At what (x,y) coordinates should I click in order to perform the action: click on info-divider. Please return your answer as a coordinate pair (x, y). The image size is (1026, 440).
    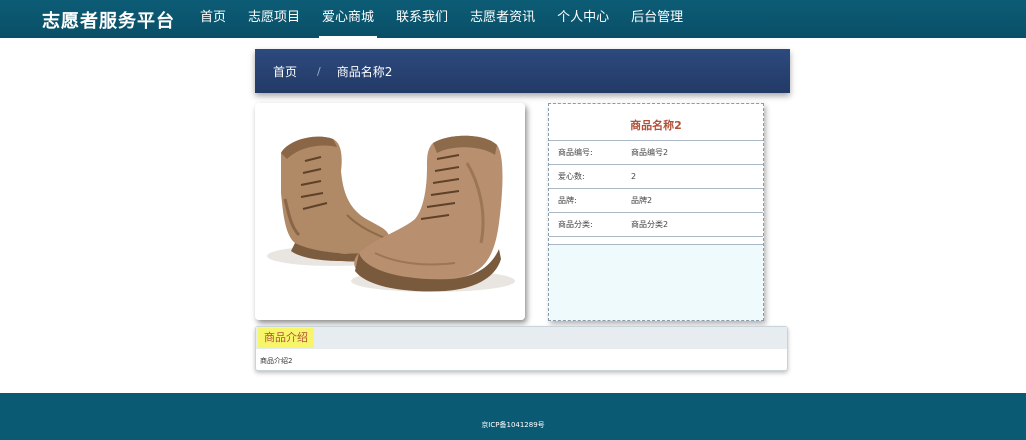
    Looking at the image, I should click on (656, 241).